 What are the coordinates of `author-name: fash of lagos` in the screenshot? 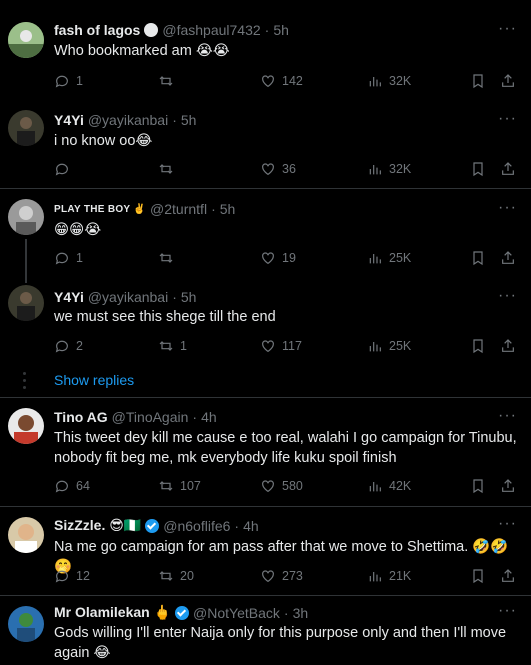 It's located at (97, 30).